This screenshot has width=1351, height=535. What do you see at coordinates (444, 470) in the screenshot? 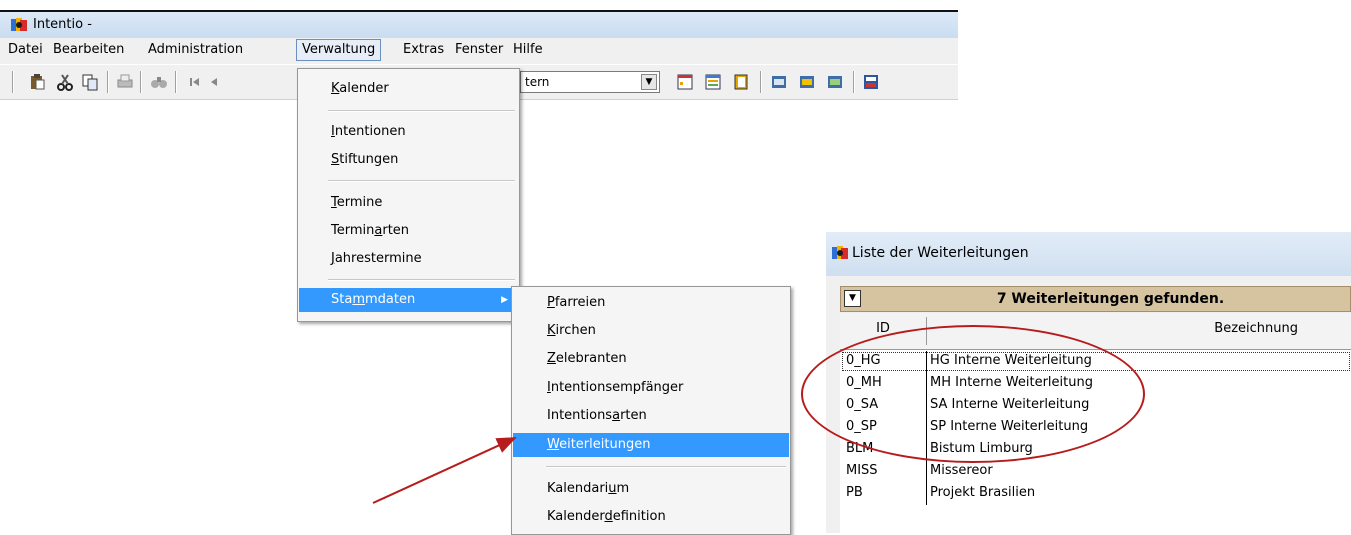
I see `annotation-arrow` at bounding box center [444, 470].